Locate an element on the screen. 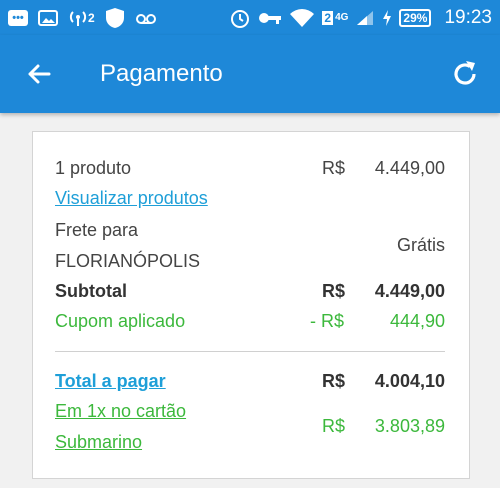 This screenshot has width=500, height=488. card-brand-row: Submarino is located at coordinates (250, 442).